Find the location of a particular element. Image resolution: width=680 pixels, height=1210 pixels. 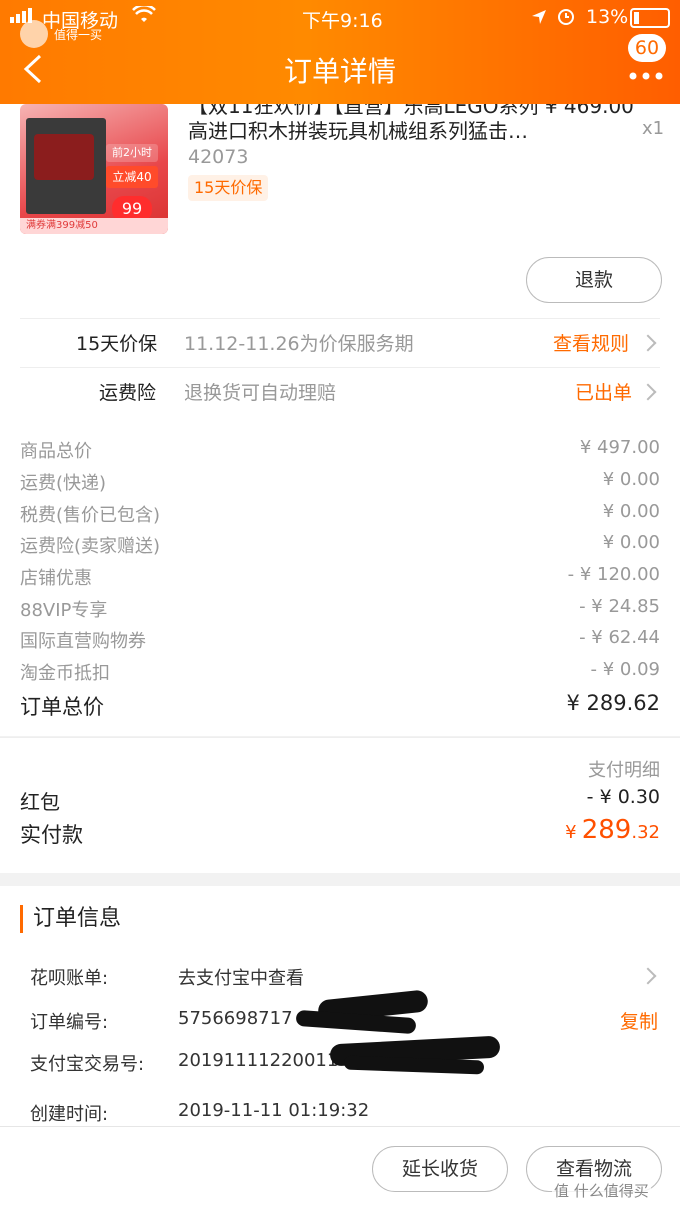

order-total-value: ¥ 289.62 is located at coordinates (613, 703).